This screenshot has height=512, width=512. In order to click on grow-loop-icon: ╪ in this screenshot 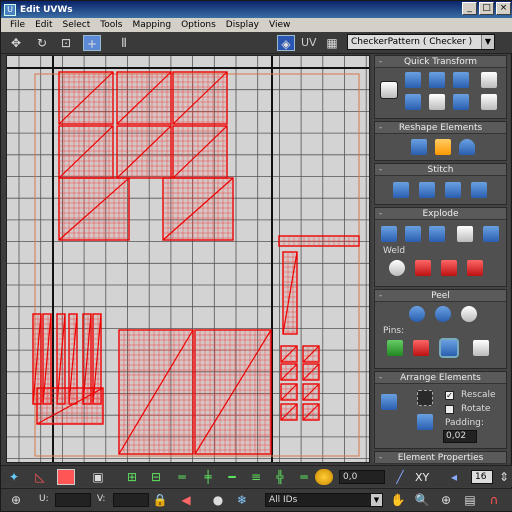, I will do `click(208, 477)`.